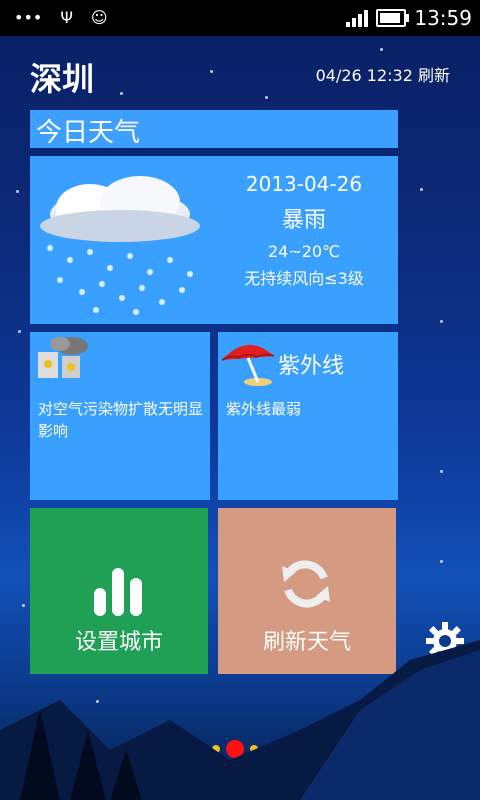  I want to click on clock: 13:59, so click(443, 18).